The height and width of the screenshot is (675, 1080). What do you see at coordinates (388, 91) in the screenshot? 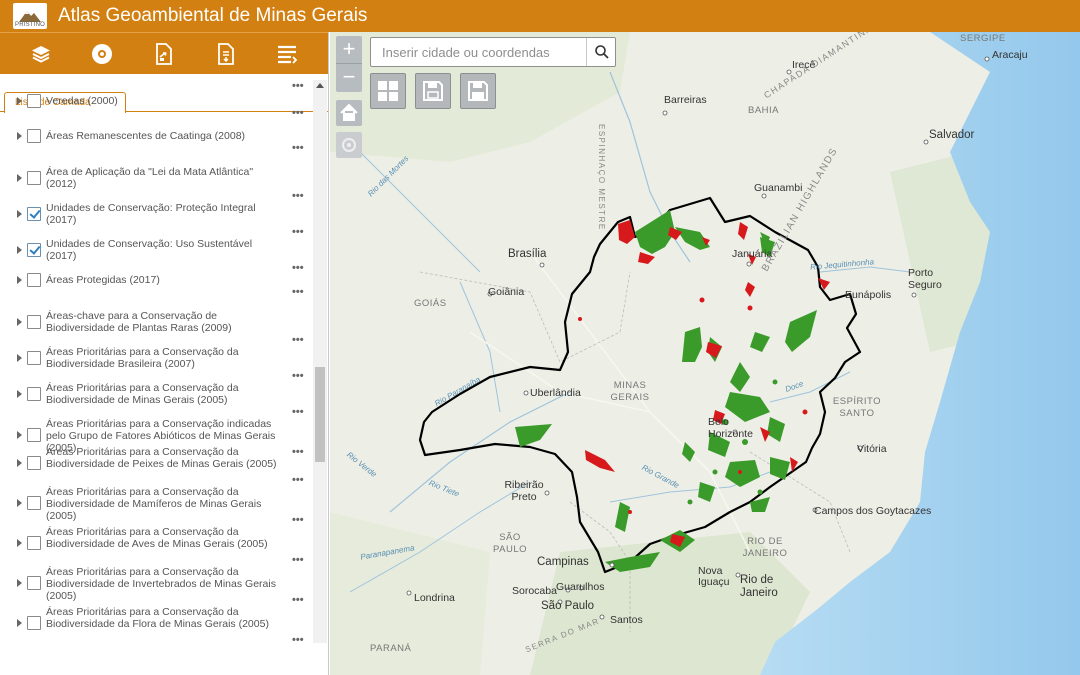
I see `basemap-gallery-button` at bounding box center [388, 91].